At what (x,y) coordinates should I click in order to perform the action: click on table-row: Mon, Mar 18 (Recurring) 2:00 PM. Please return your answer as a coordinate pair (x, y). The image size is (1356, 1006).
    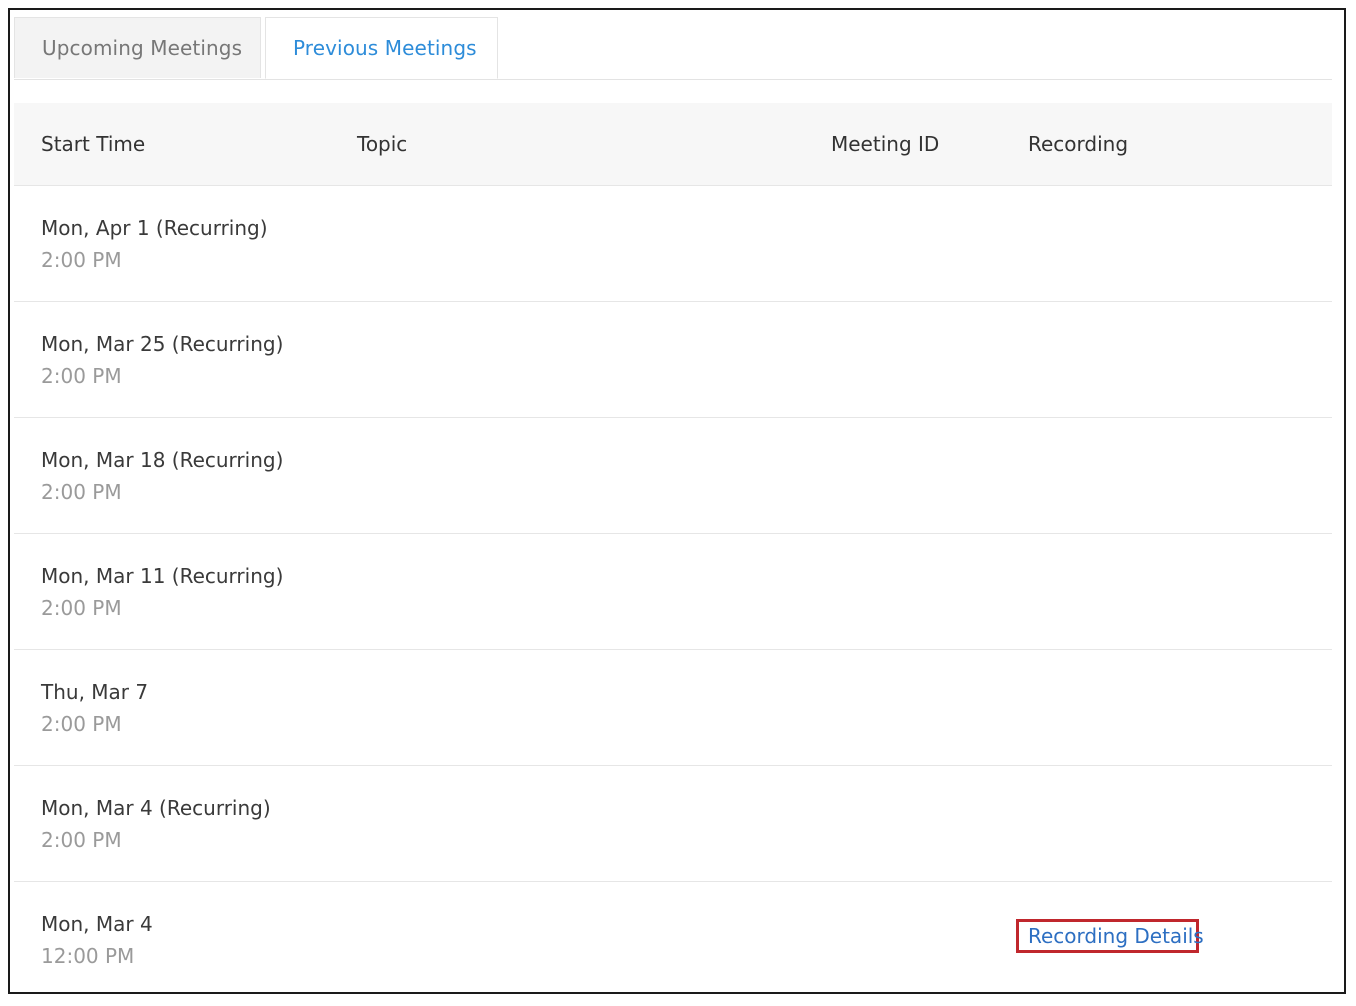
    Looking at the image, I should click on (673, 476).